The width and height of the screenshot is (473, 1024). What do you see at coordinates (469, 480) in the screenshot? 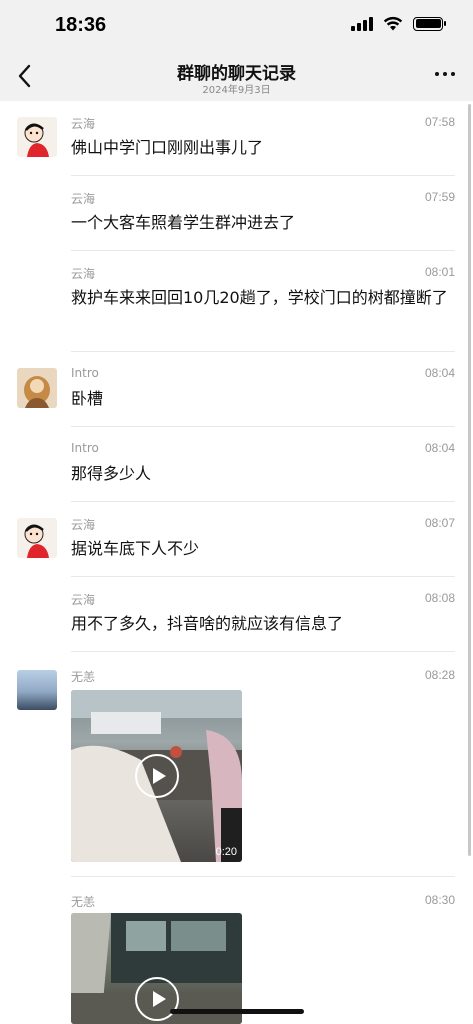
I see `scrollbar` at bounding box center [469, 480].